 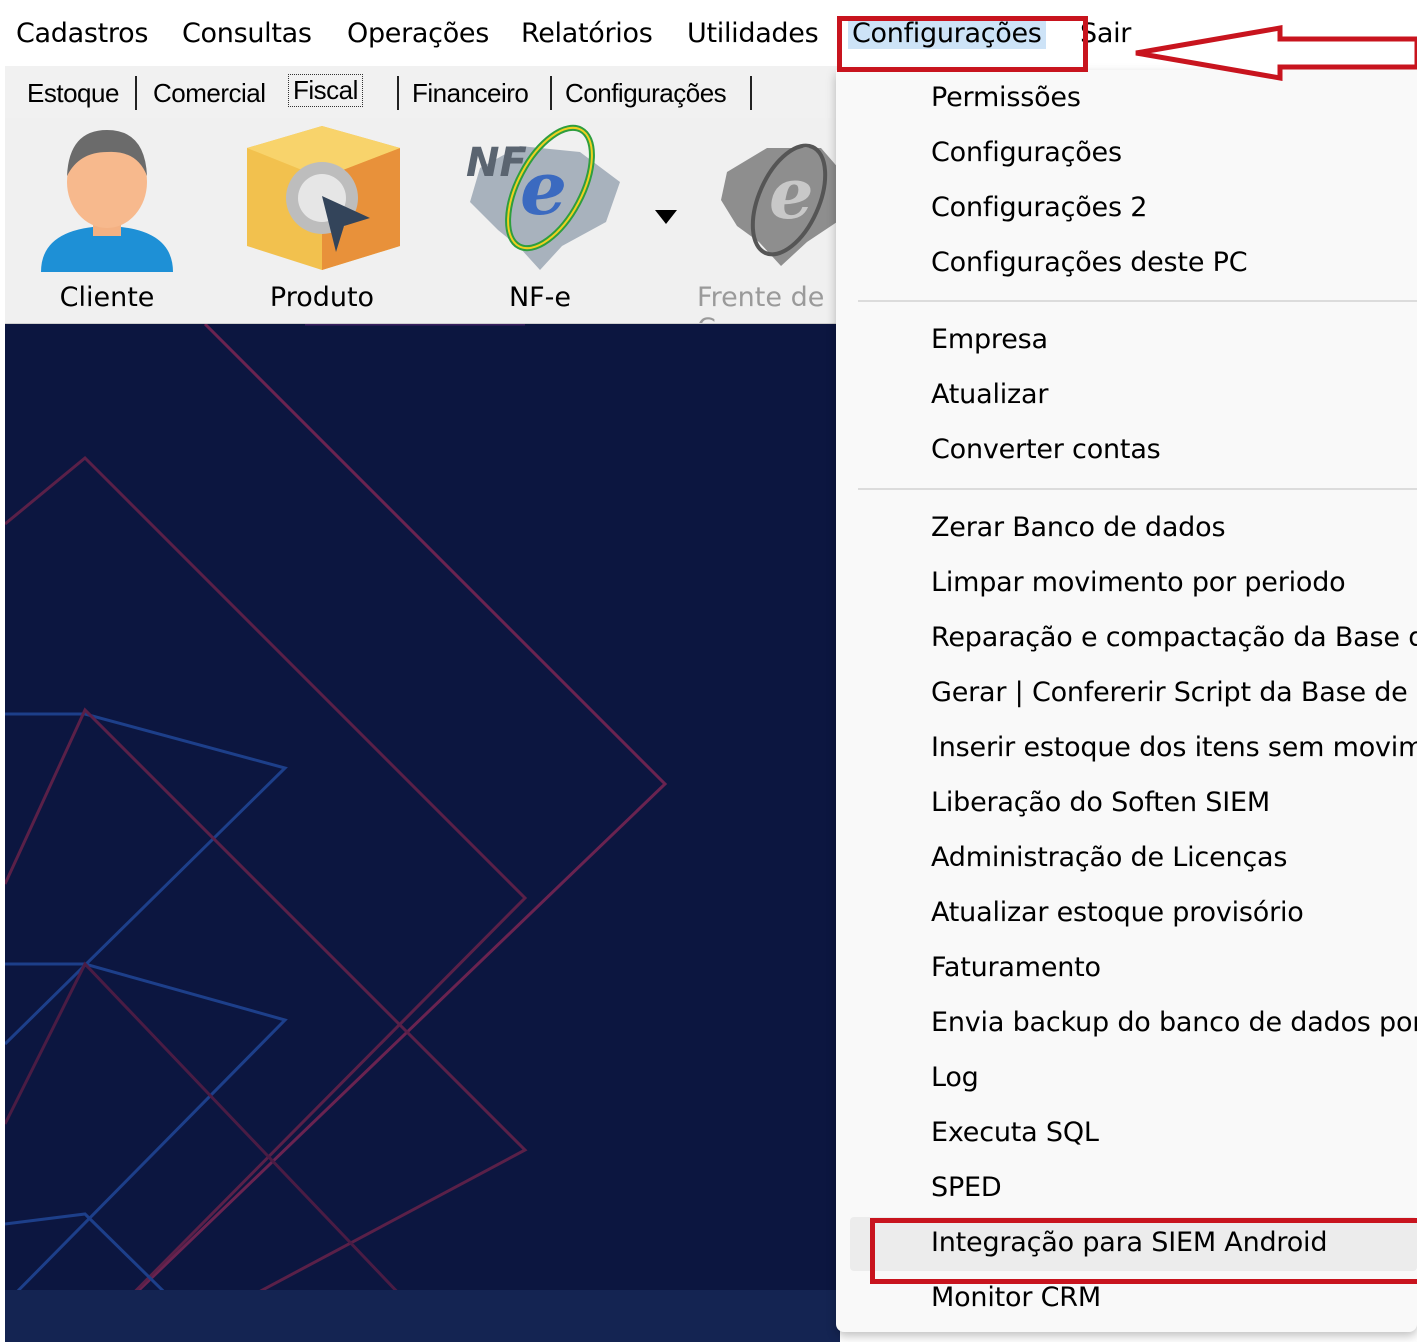 What do you see at coordinates (1078, 527) in the screenshot?
I see `menu-item-zerar-banco: Zerar Banco de dados` at bounding box center [1078, 527].